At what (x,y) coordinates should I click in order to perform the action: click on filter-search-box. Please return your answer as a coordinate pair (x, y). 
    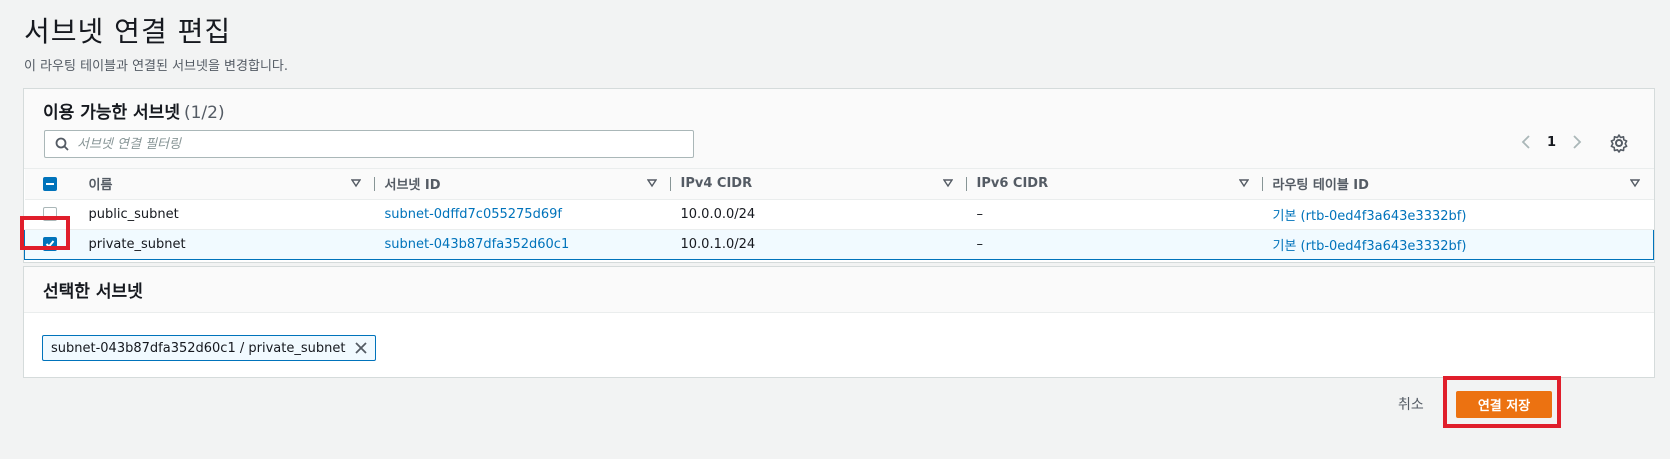
    Looking at the image, I should click on (369, 144).